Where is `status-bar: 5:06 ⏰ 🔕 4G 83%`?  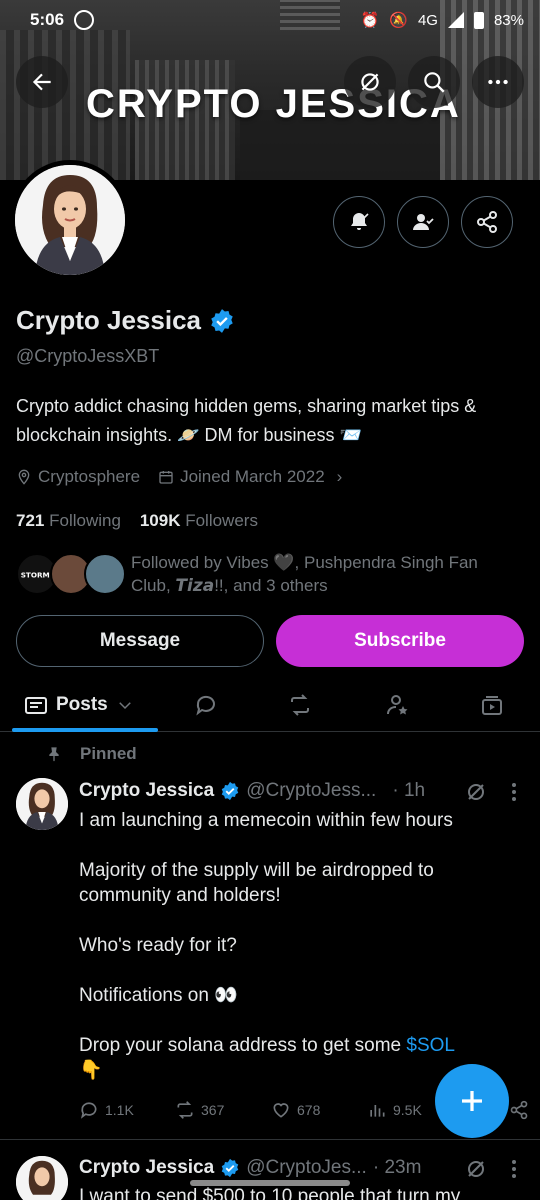 status-bar: 5:06 ⏰ 🔕 4G 83% is located at coordinates (270, 20).